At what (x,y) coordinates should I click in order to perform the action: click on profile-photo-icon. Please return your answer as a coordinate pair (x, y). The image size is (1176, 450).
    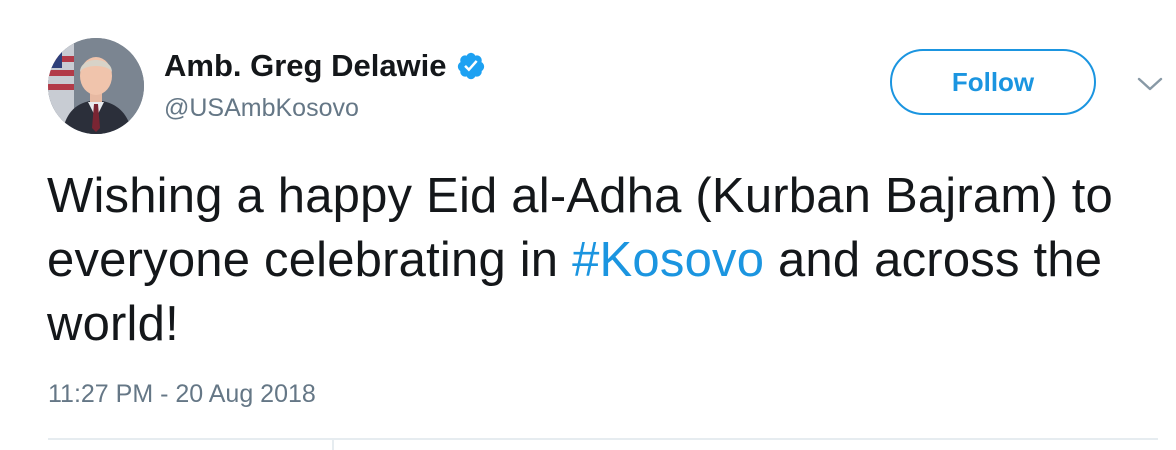
    Looking at the image, I should click on (96, 86).